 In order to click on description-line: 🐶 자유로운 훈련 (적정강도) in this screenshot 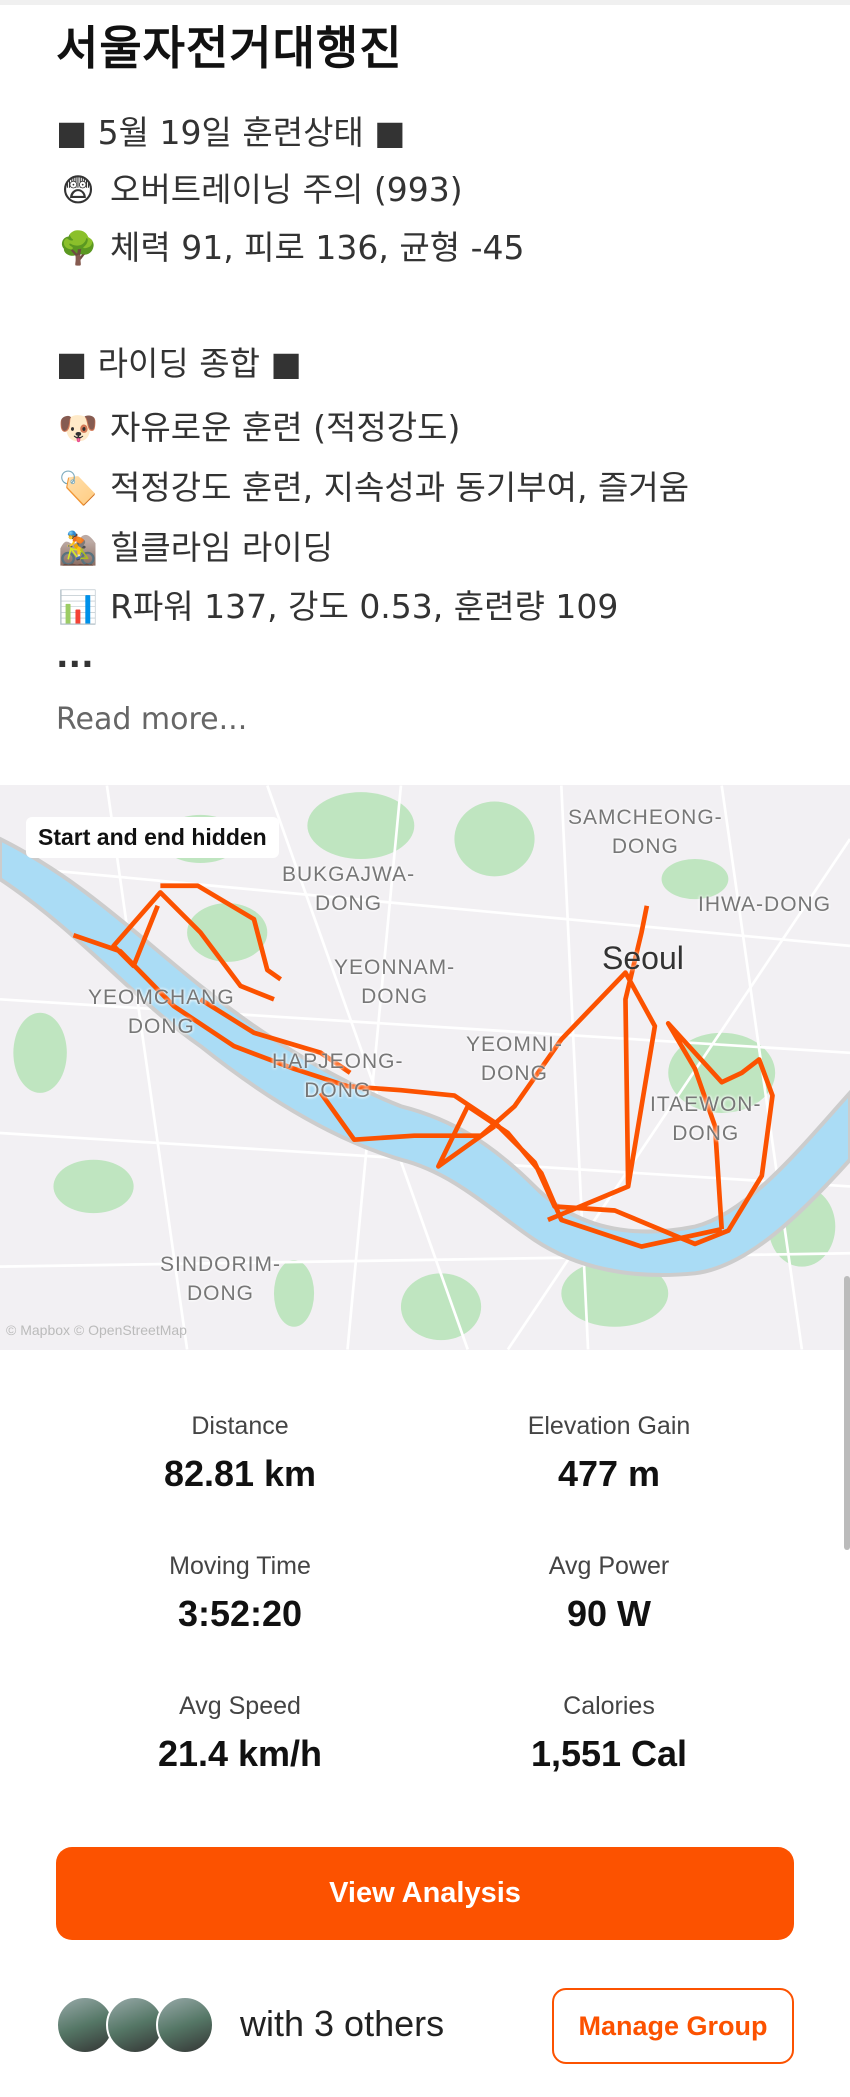, I will do `click(258, 425)`.